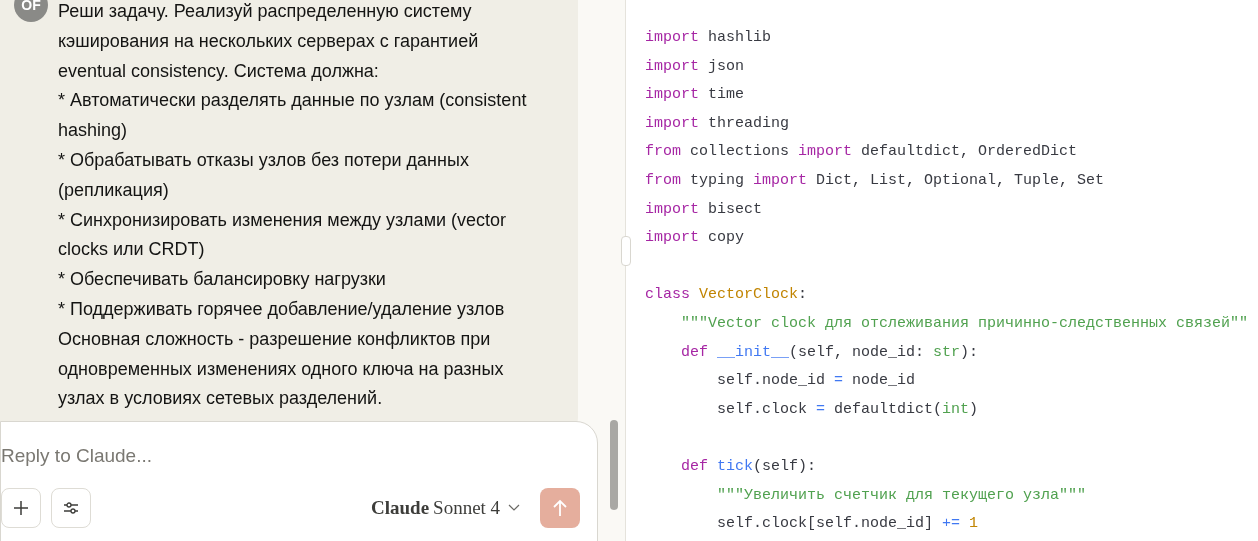  I want to click on sliders-icon, so click(71, 508).